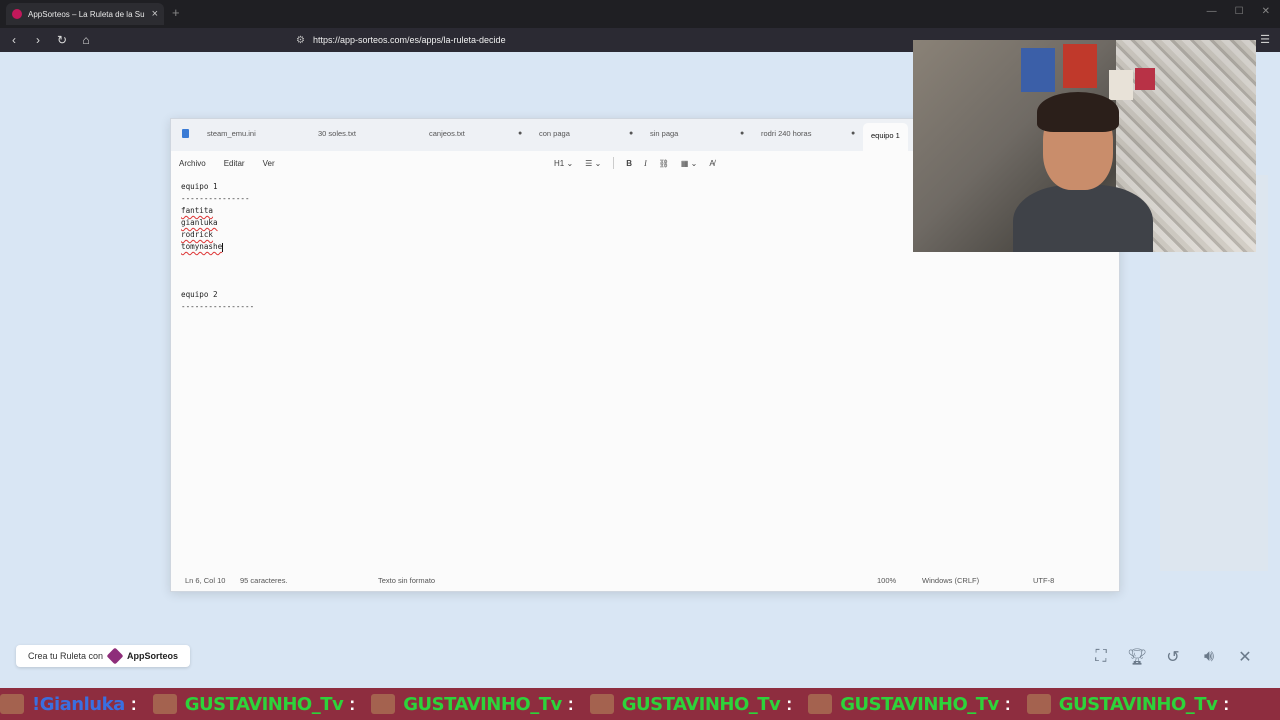 This screenshot has height=720, width=1280. What do you see at coordinates (192, 163) in the screenshot?
I see `menu-archivo: Archivo` at bounding box center [192, 163].